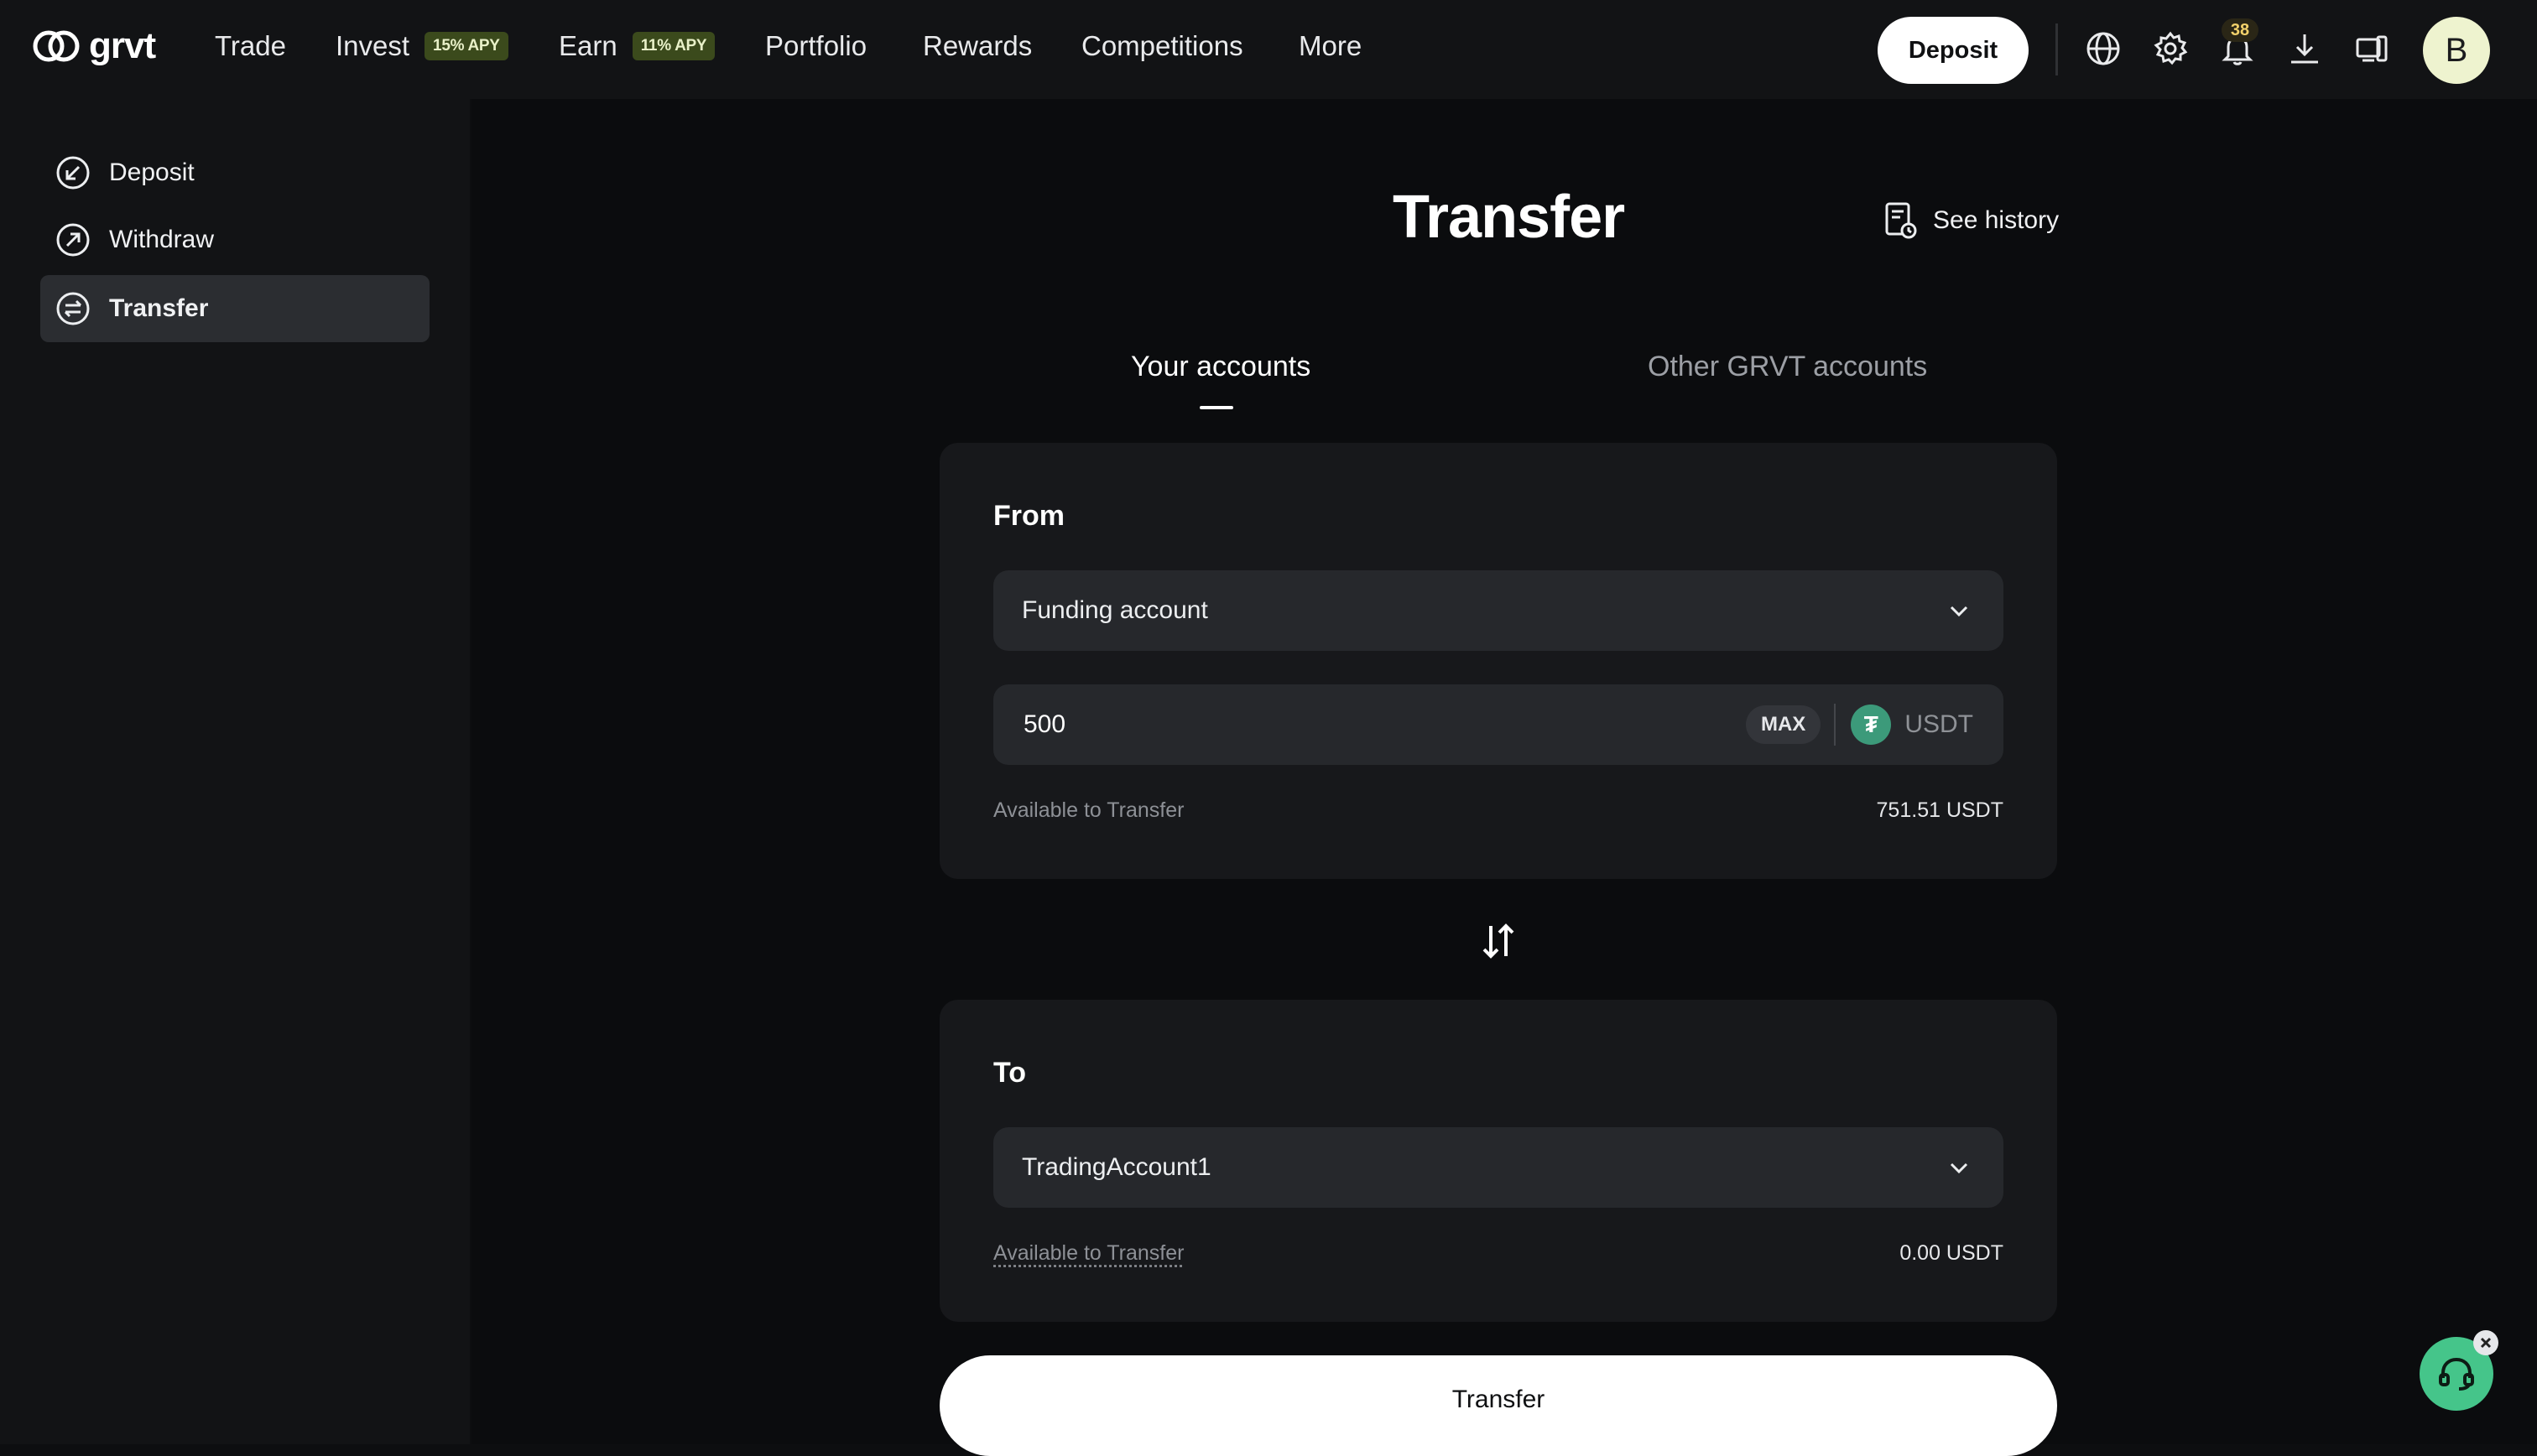  Describe the element at coordinates (1498, 1253) in the screenshot. I see `to-available-row: Available to Transfer 0.00 USDT` at that location.